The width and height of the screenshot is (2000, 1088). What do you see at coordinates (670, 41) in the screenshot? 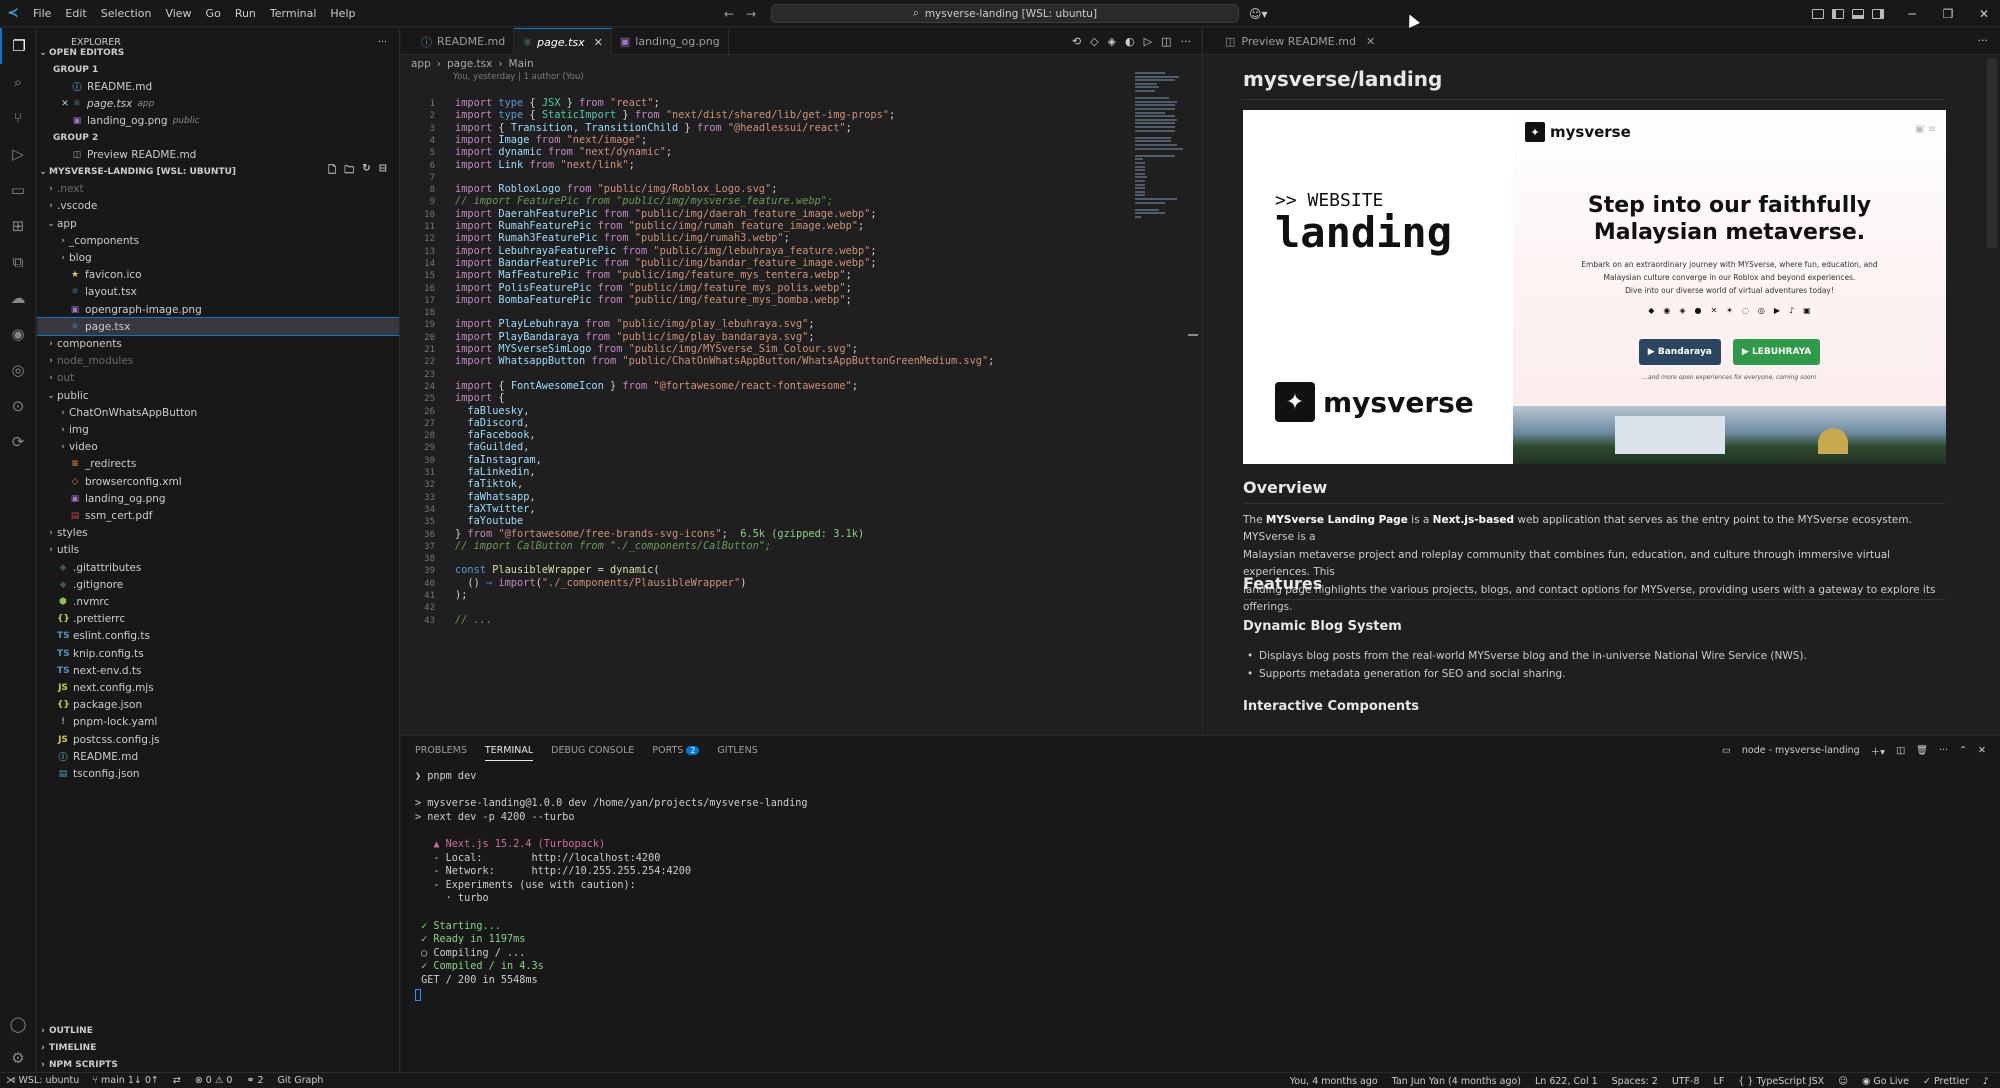
I see `tab-landing-og-png: ▣ landing_og.png` at bounding box center [670, 41].